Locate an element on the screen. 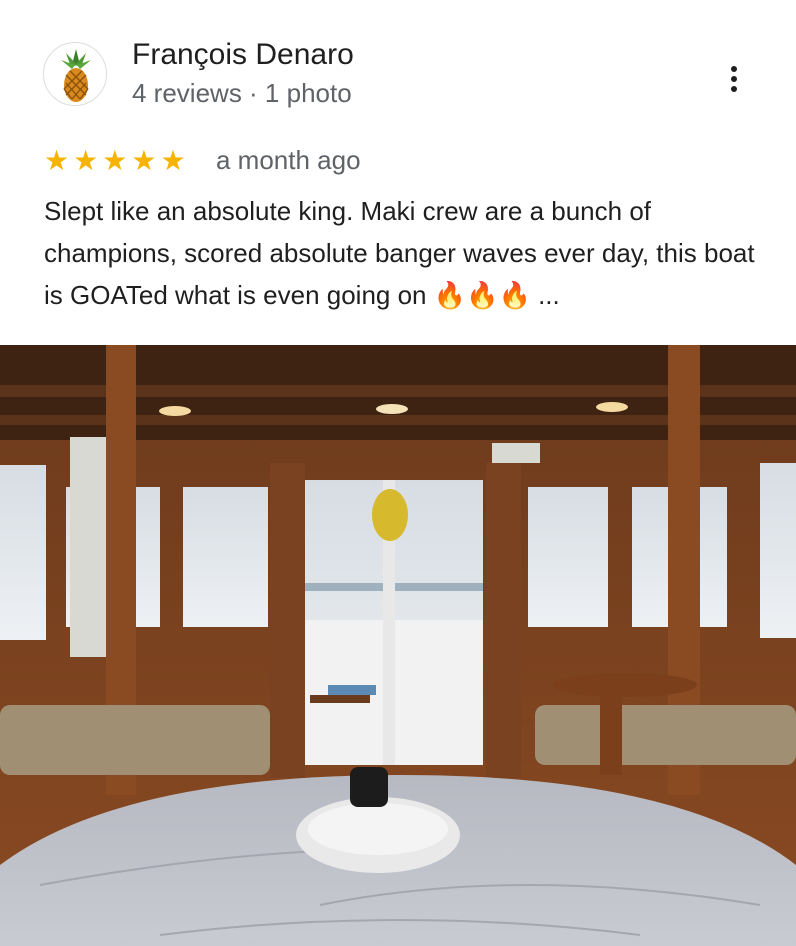 This screenshot has height=946, width=796. star-rating: ★ ★ ★ ★ ★ is located at coordinates (117, 161).